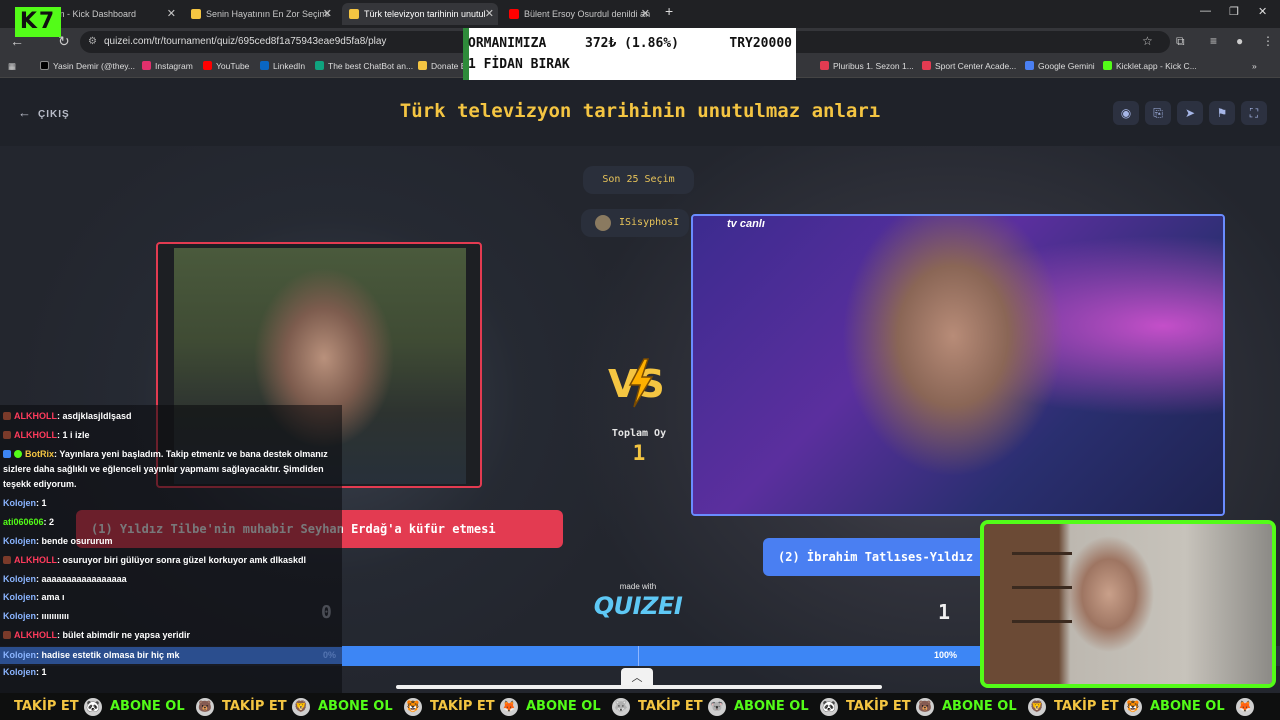 The height and width of the screenshot is (720, 1280). Describe the element at coordinates (1126, 113) in the screenshot. I see `eye-icon: ◉` at that location.